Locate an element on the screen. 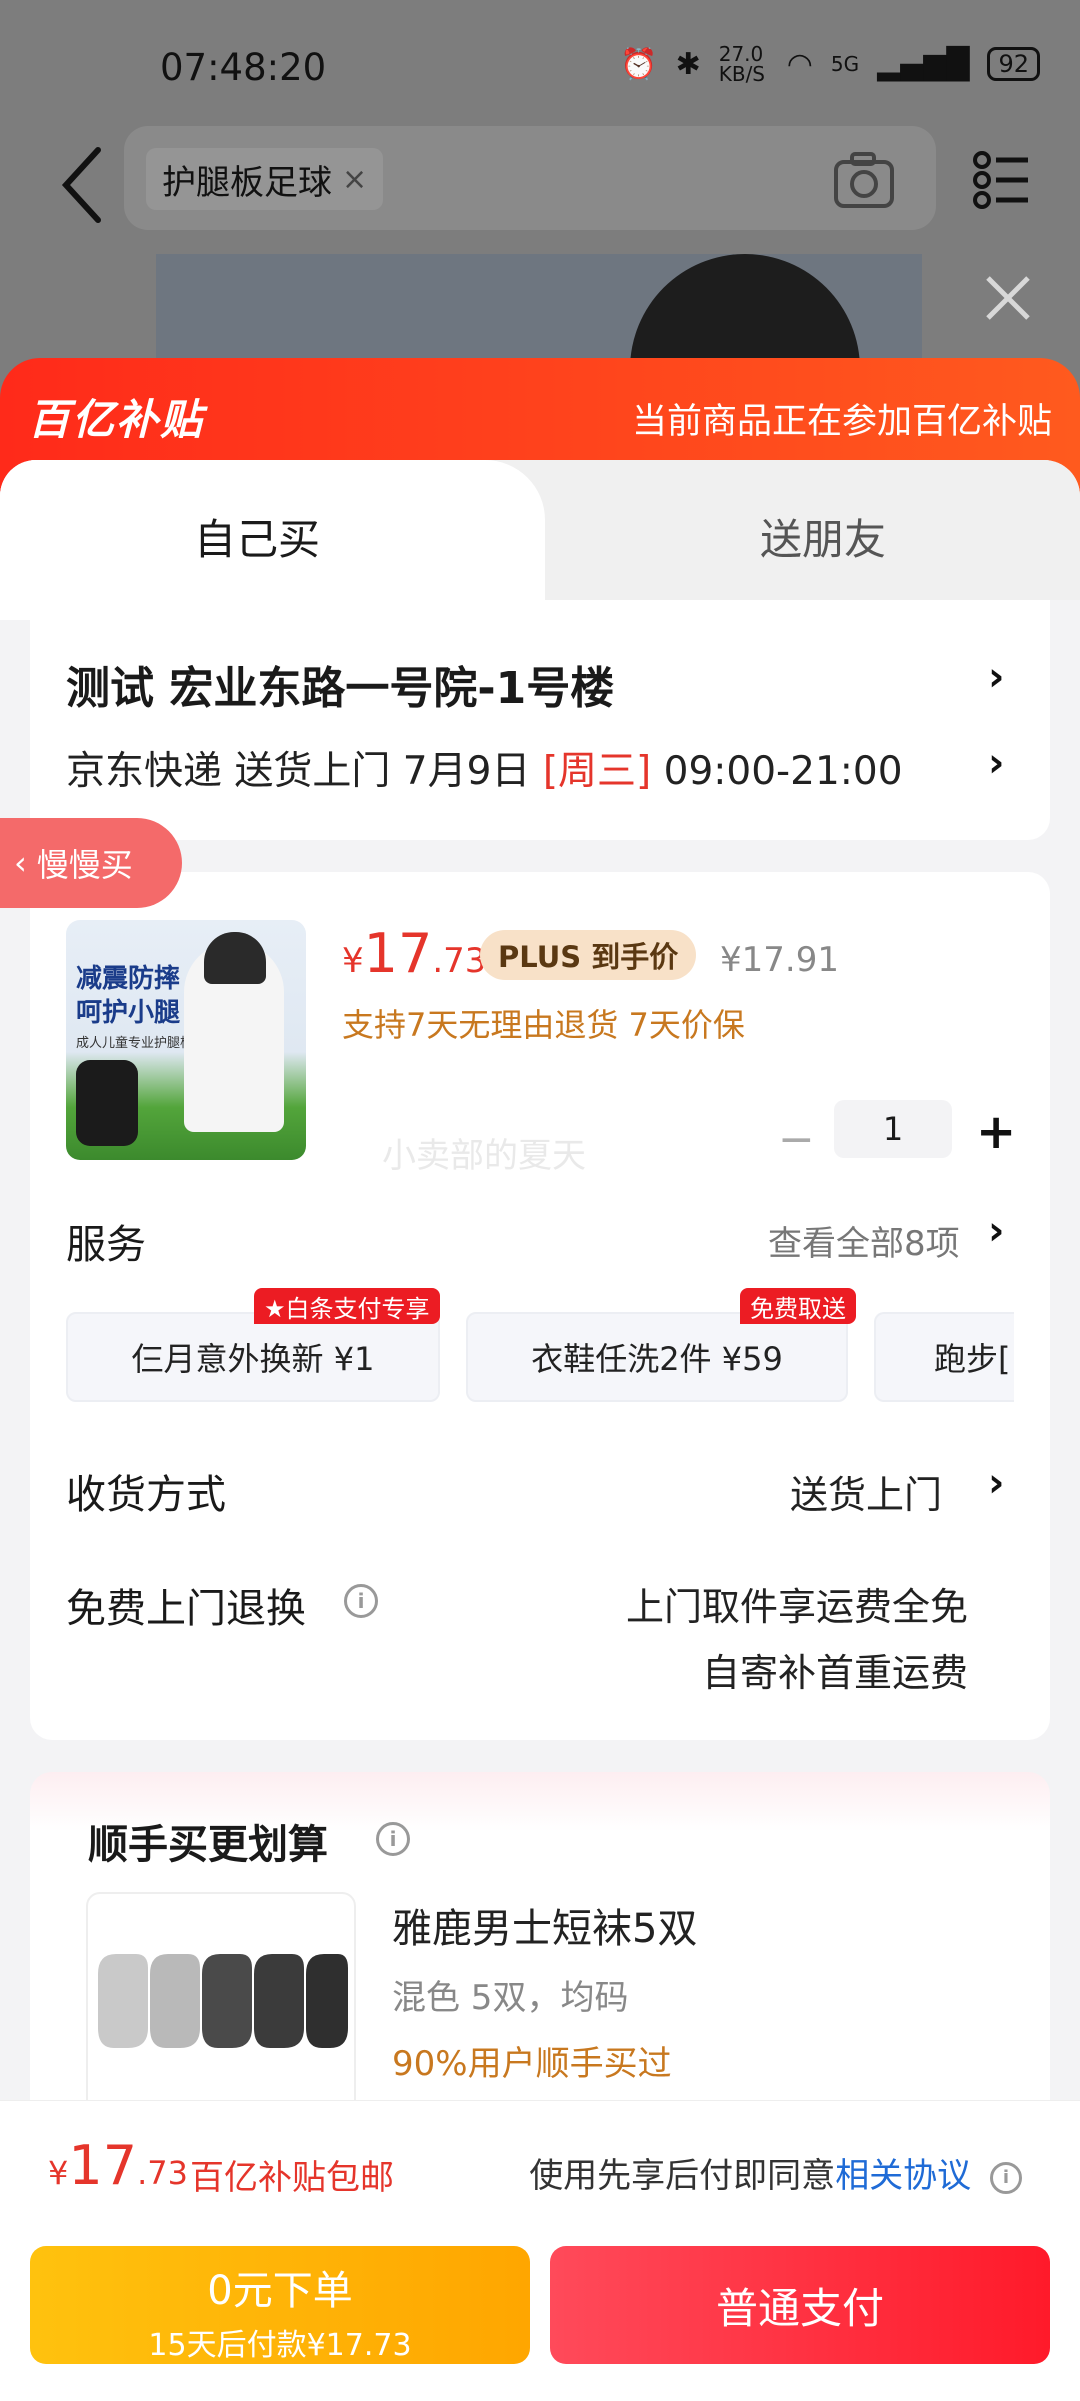  subsidy-banner-text: 当前商品正在参加百亿补贴 is located at coordinates (841, 422).